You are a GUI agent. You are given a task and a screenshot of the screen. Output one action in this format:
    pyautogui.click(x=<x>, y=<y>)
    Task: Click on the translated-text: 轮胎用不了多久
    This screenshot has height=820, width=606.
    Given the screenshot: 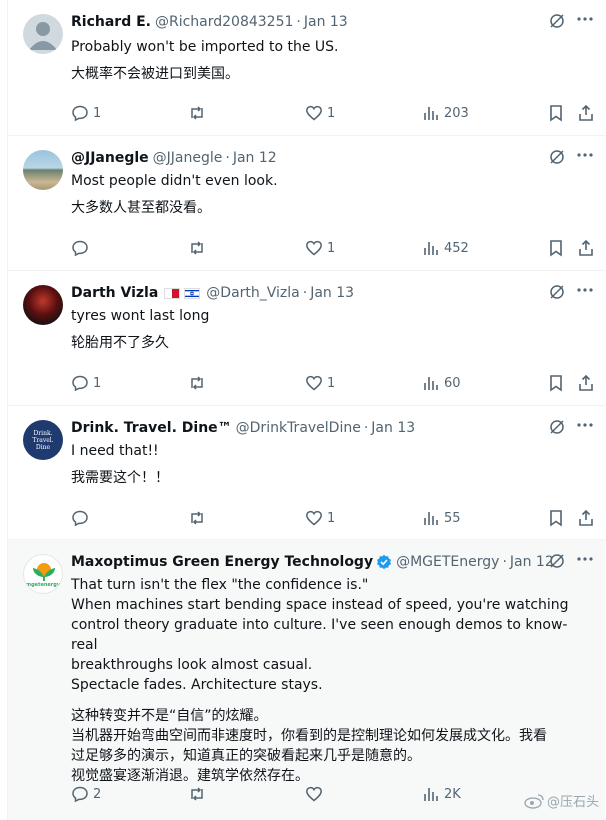 What is the action you would take?
    pyautogui.click(x=120, y=343)
    